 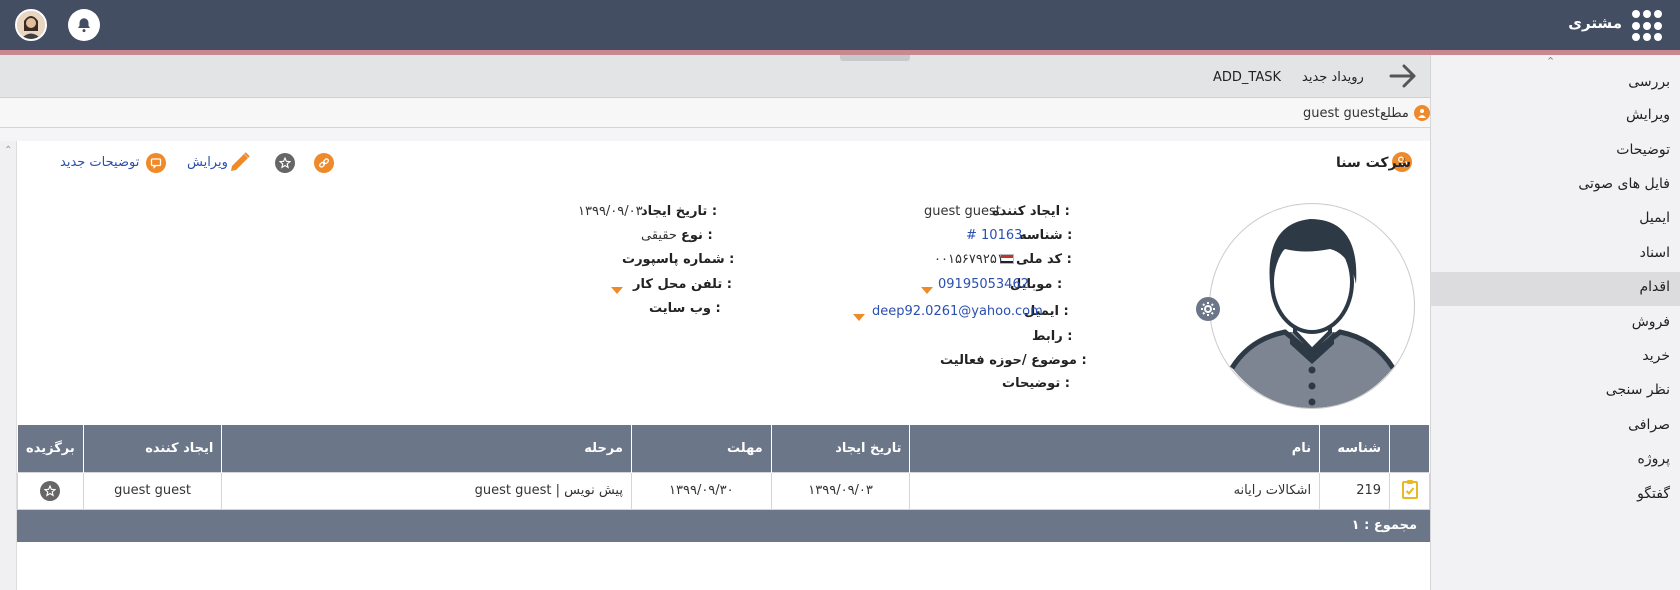 What do you see at coordinates (1384, 525) in the screenshot?
I see `table-total: مجموع : ۱` at bounding box center [1384, 525].